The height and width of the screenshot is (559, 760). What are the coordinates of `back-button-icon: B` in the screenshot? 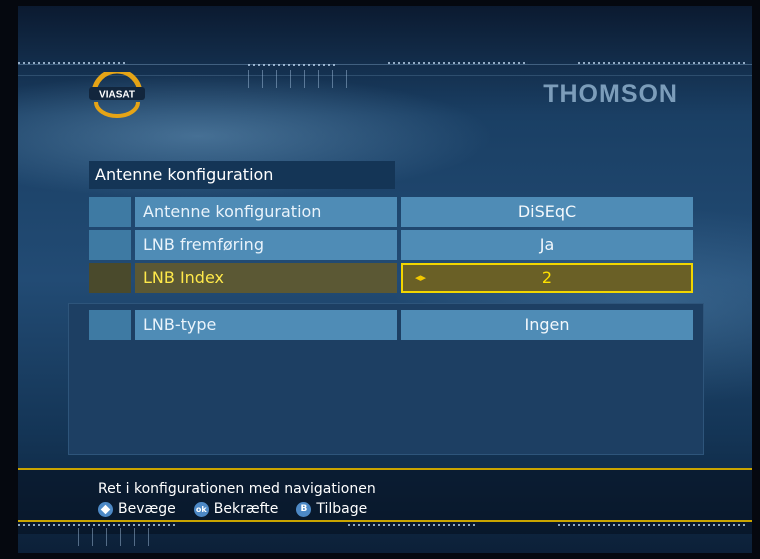 It's located at (304, 509).